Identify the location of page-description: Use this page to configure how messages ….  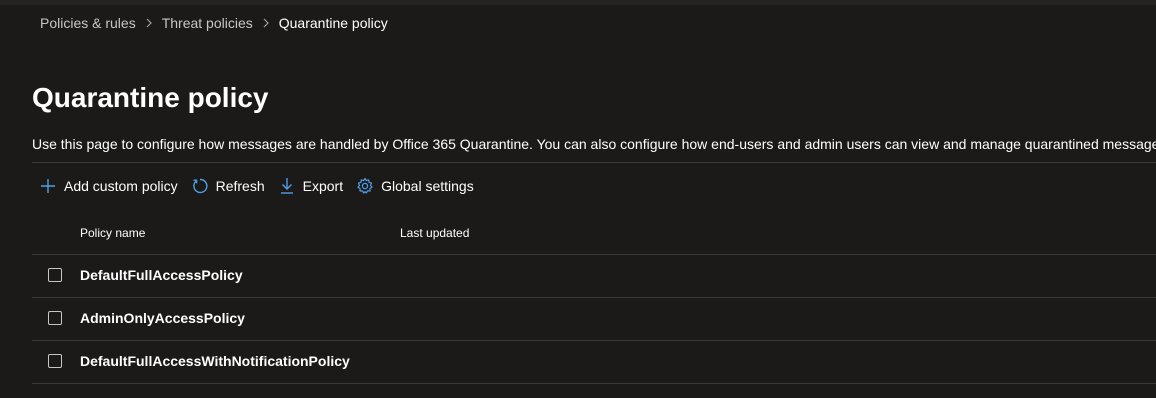
(594, 144).